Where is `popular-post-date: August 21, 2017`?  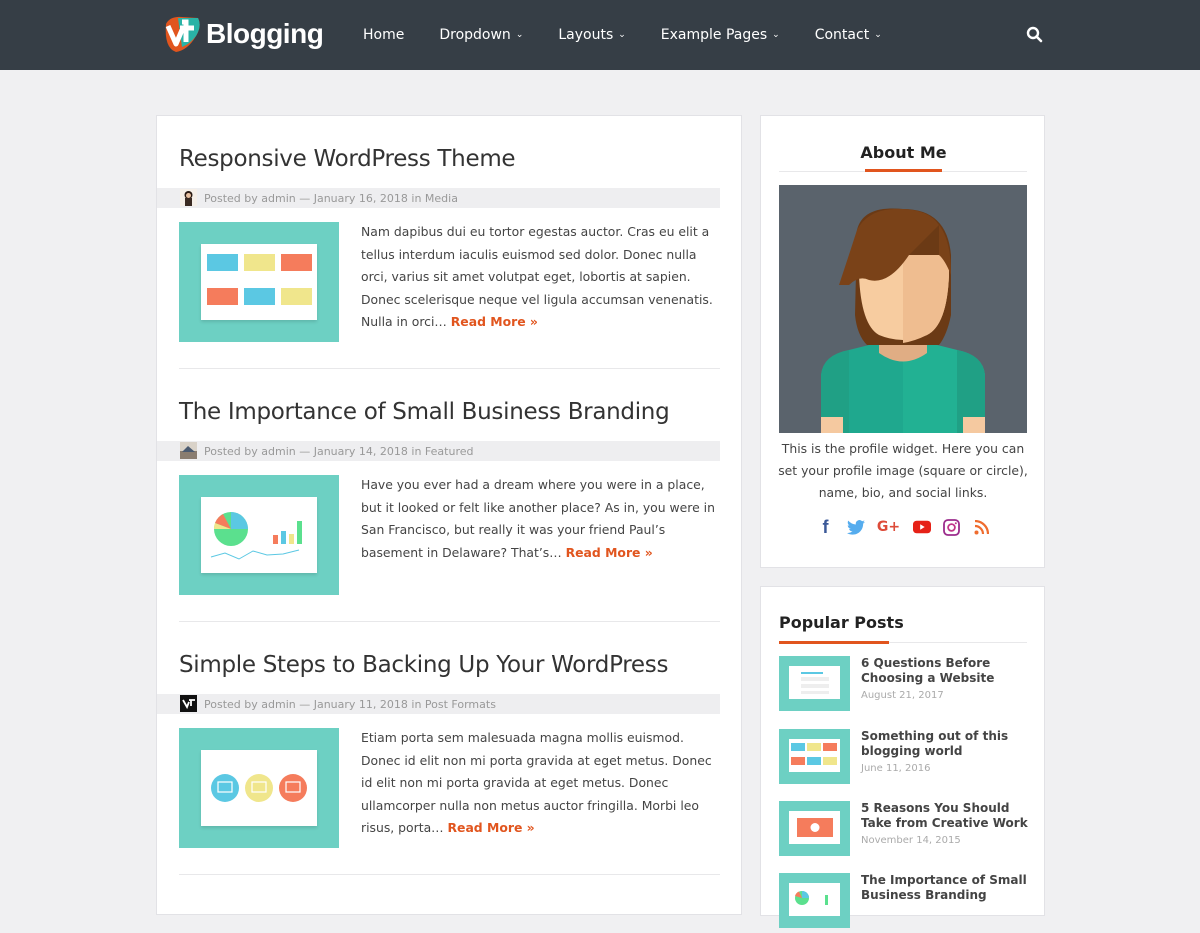
popular-post-date: August 21, 2017 is located at coordinates (902, 695).